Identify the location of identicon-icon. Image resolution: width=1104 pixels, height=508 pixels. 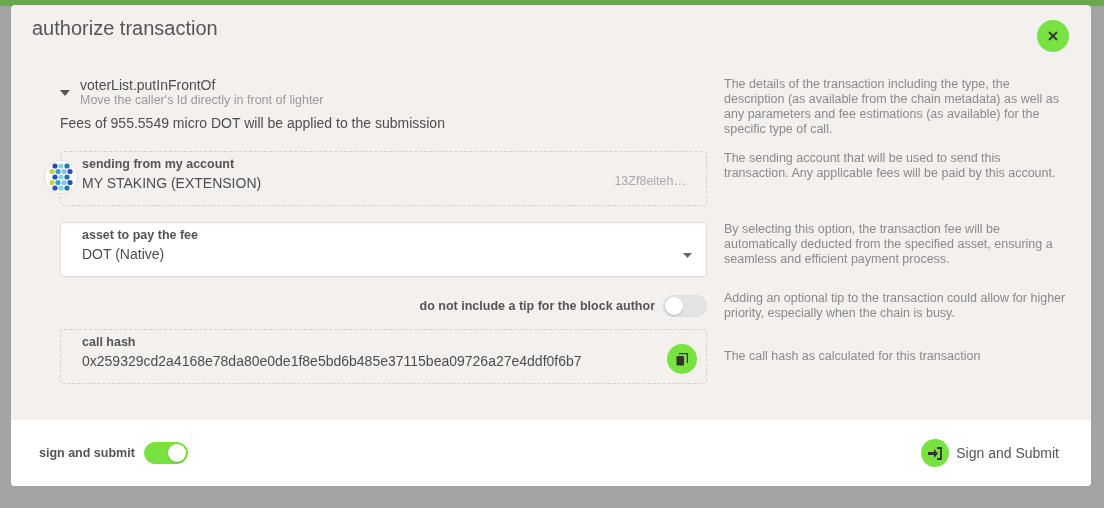
(61, 177).